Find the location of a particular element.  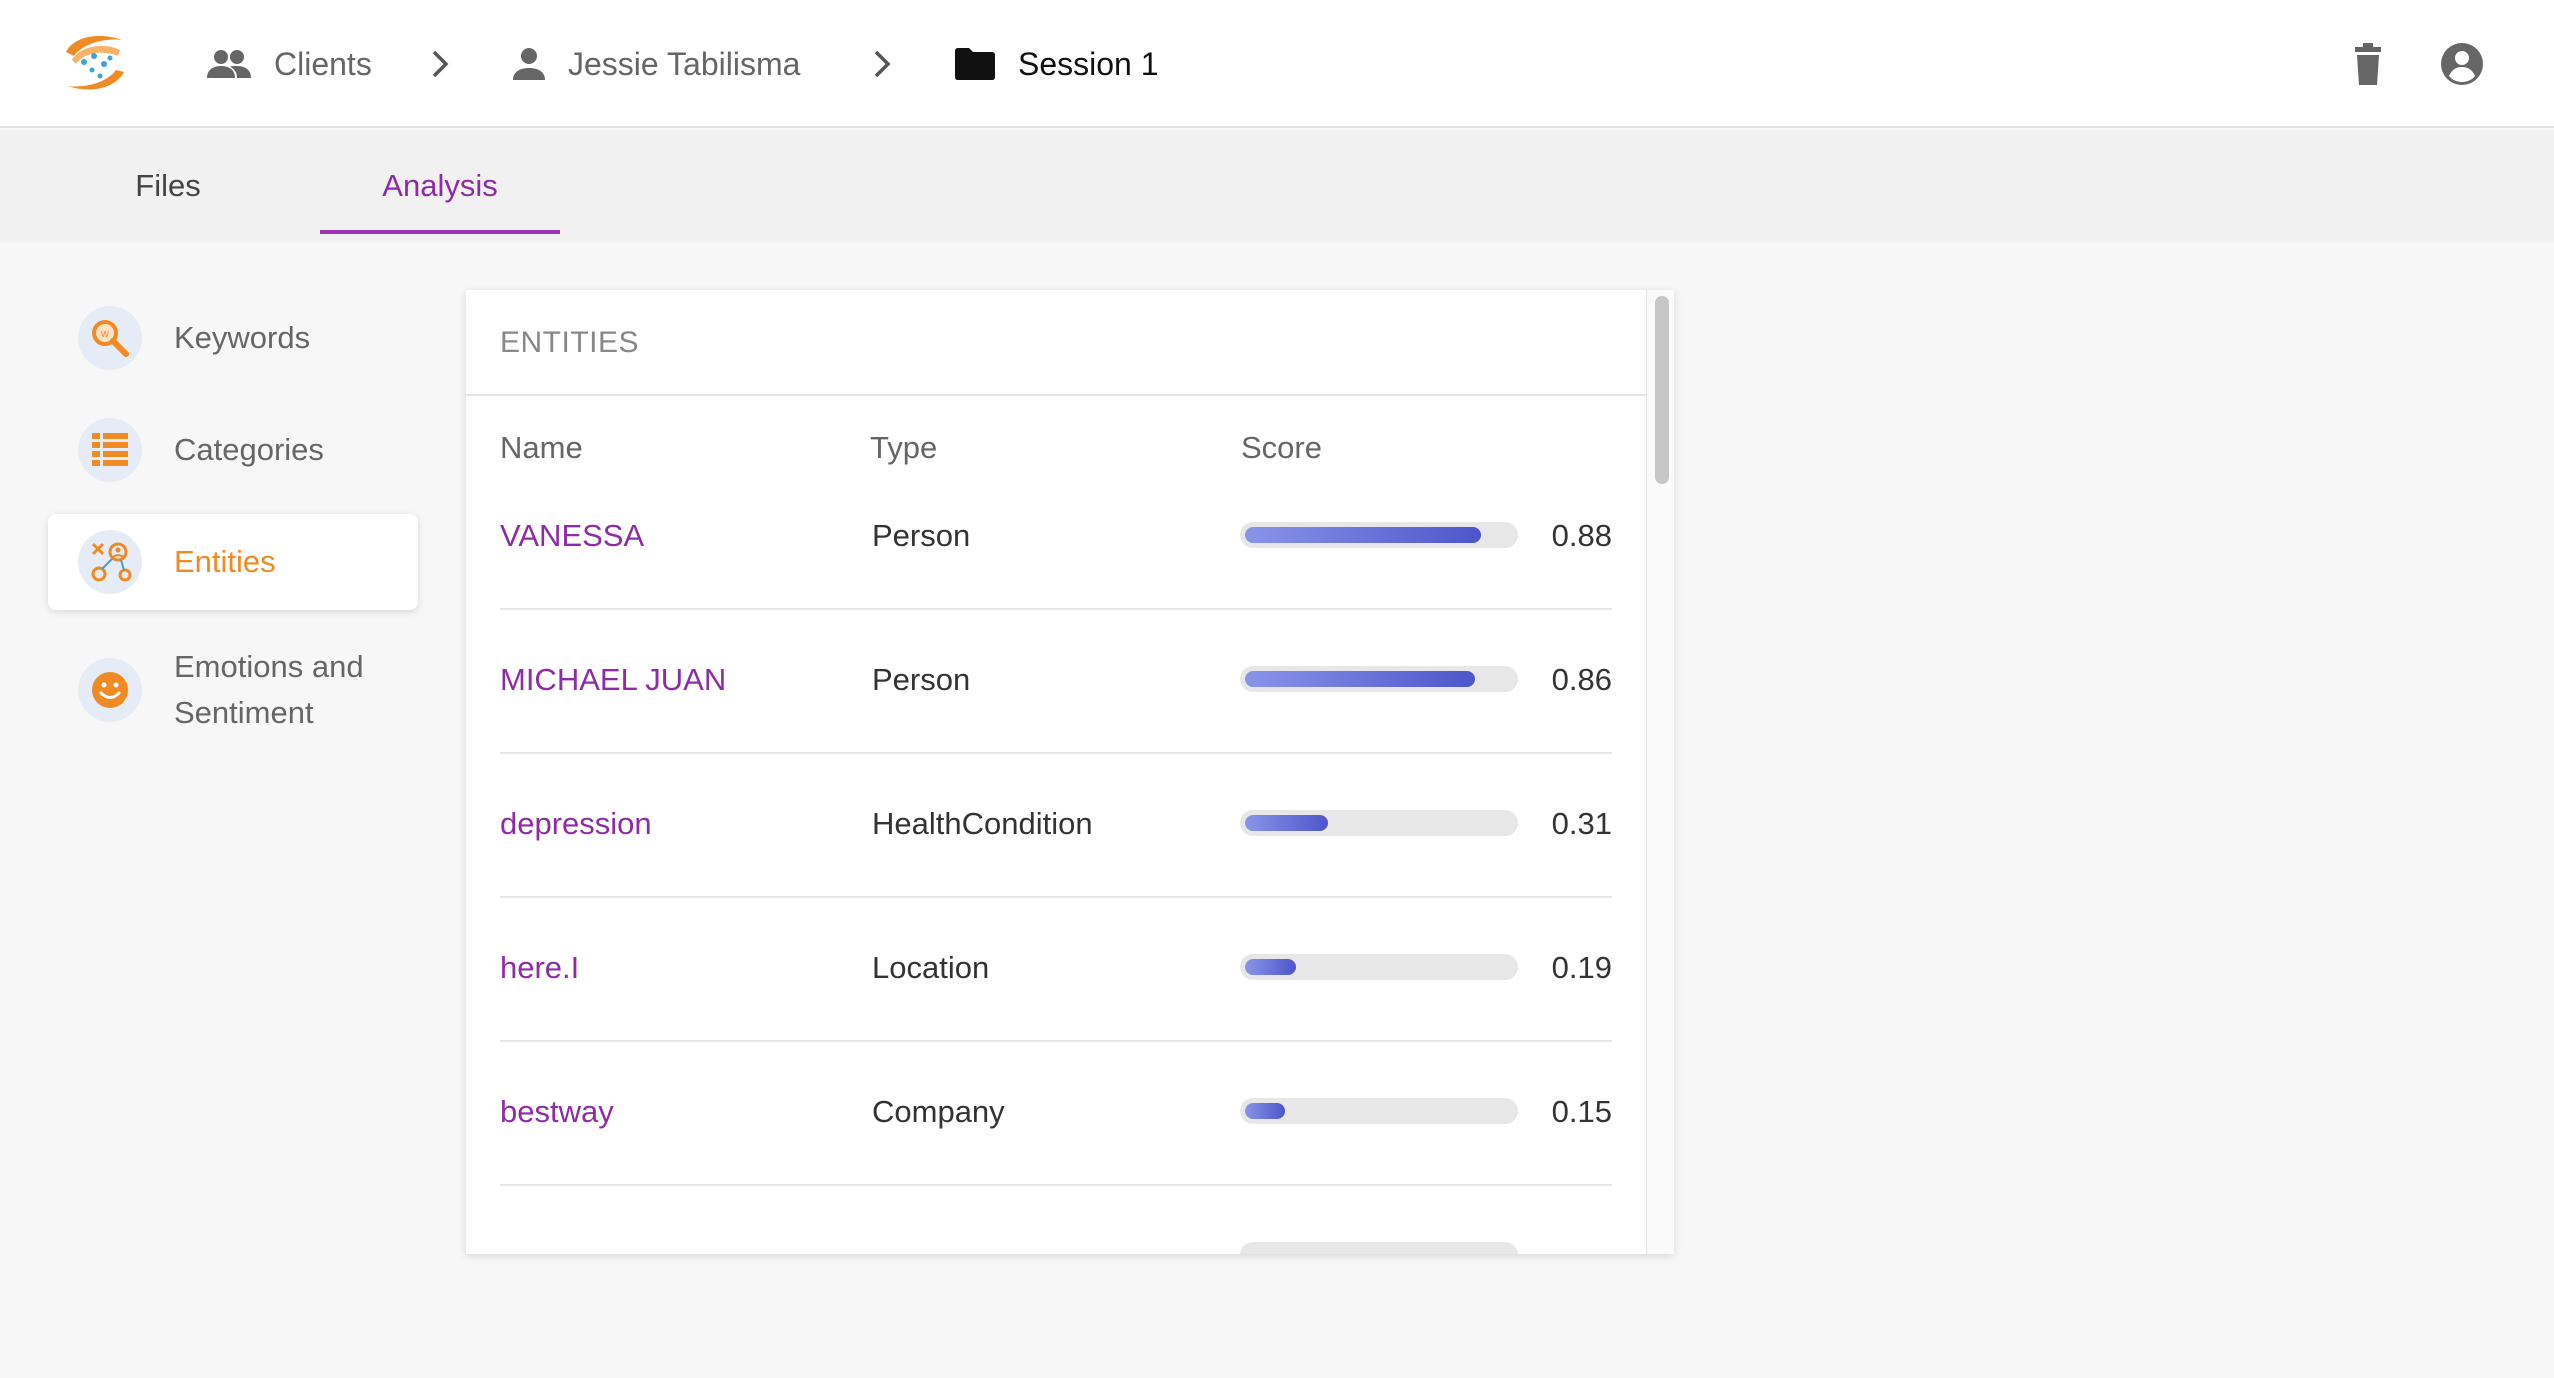

person-icon is located at coordinates (529, 64).